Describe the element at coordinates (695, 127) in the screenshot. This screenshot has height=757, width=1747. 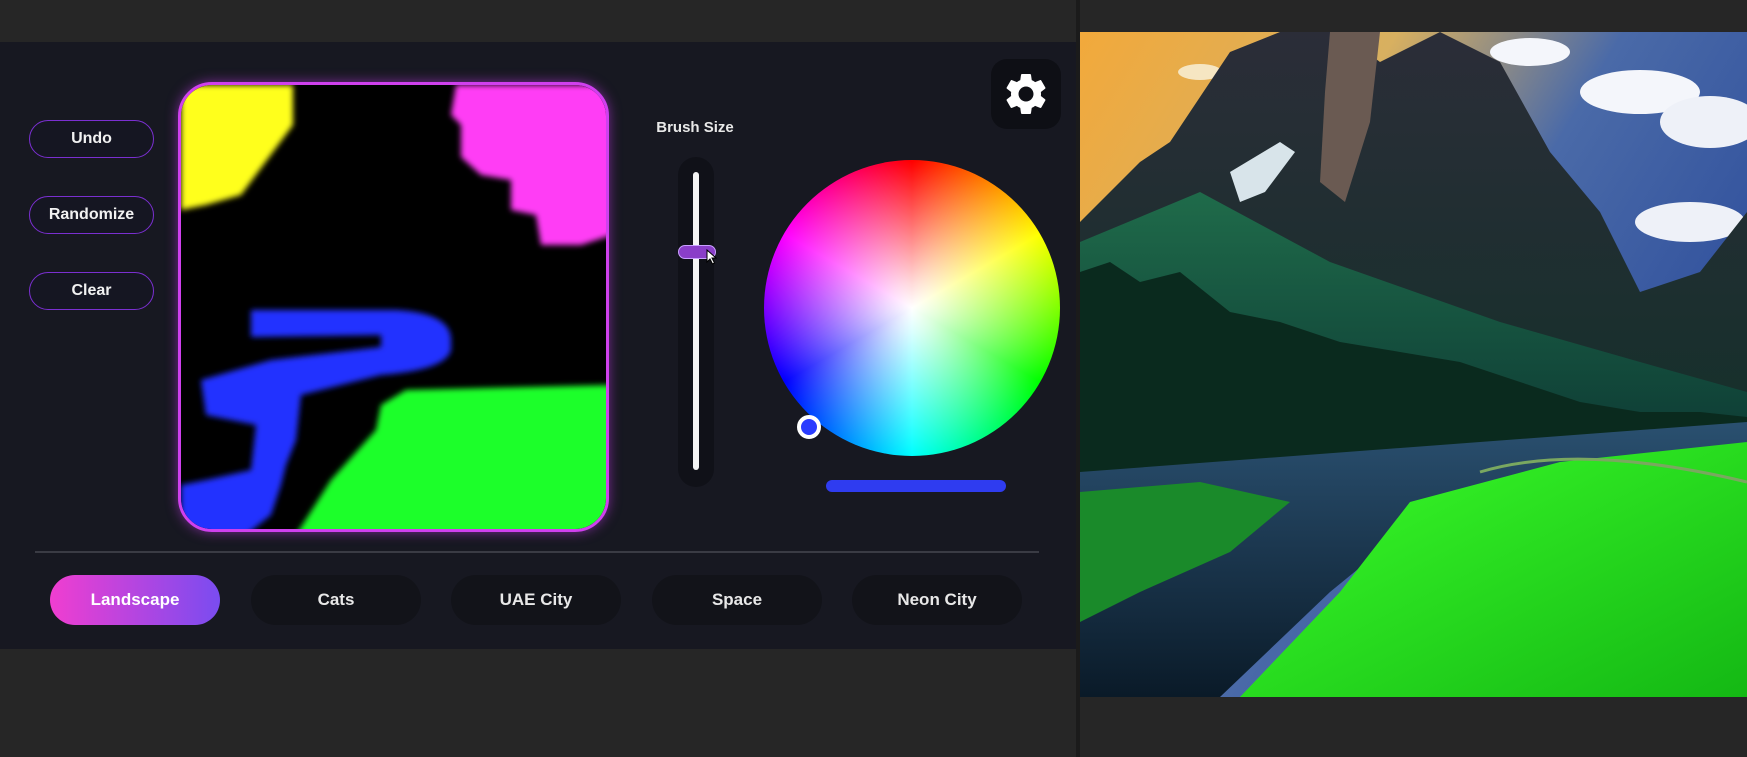
I see `brush-size-label: Brush Size` at that location.